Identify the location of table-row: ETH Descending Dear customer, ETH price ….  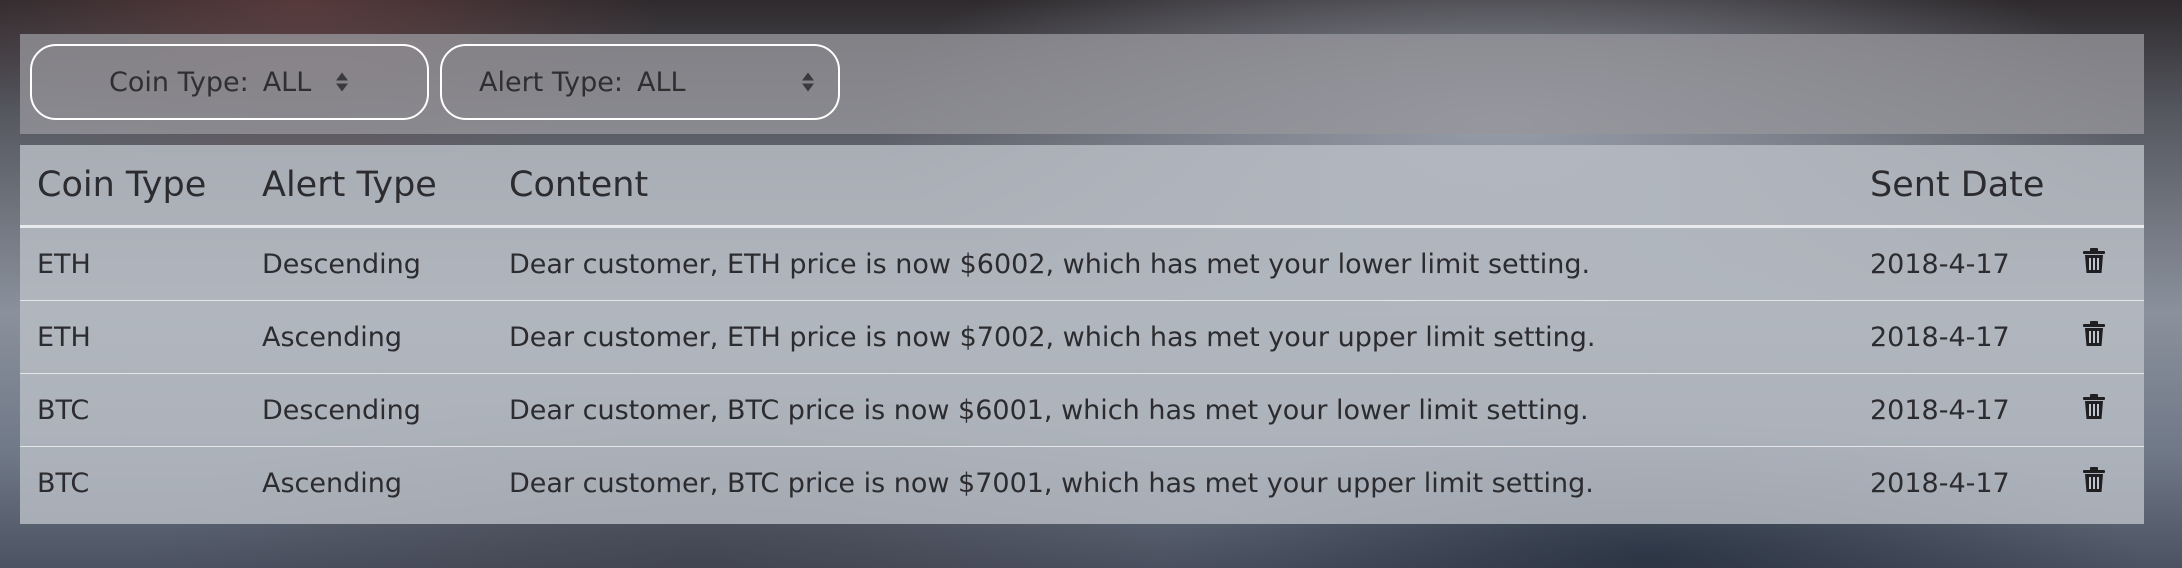
(1082, 263).